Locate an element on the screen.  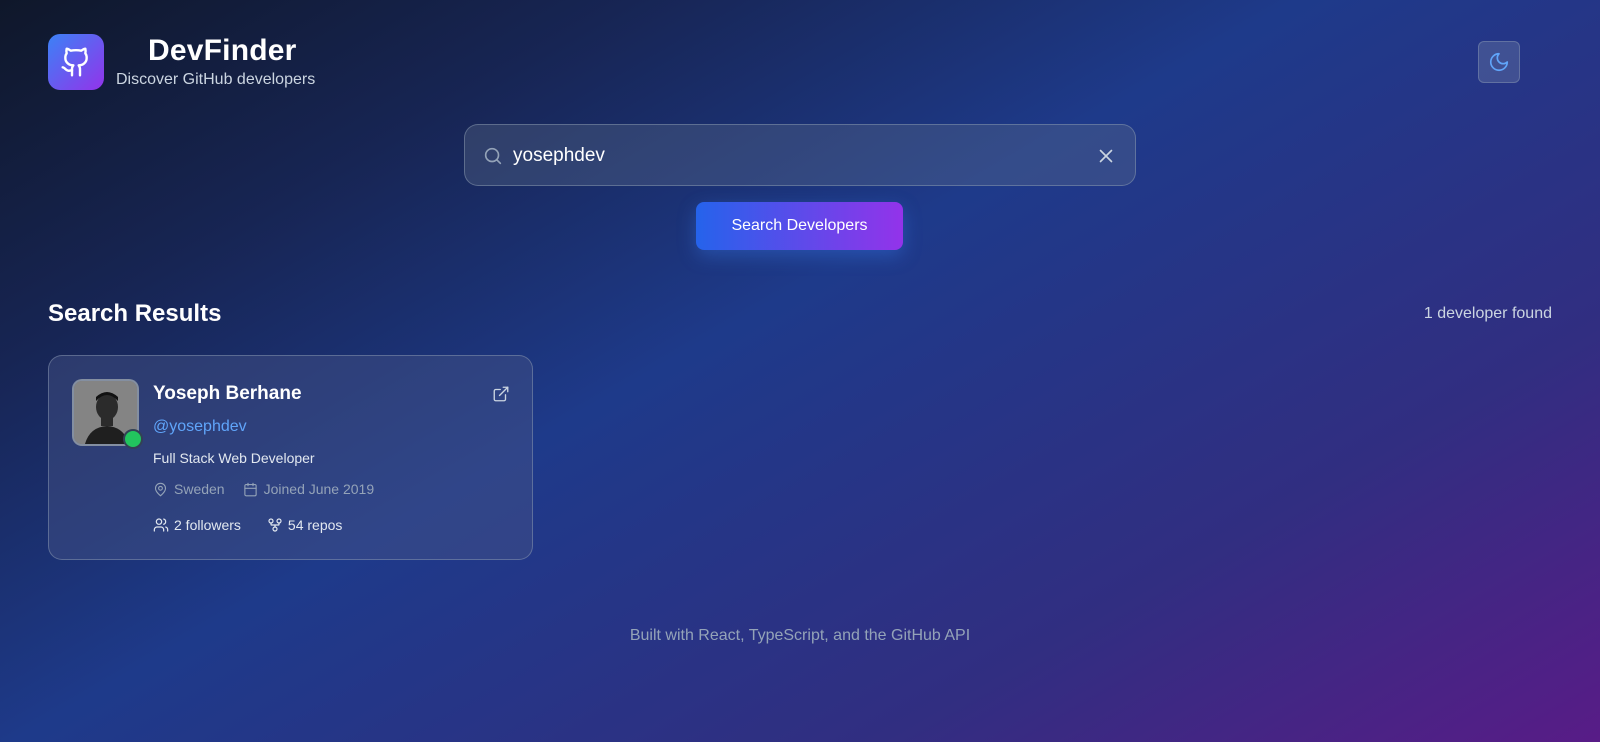
search-bar is located at coordinates (800, 155).